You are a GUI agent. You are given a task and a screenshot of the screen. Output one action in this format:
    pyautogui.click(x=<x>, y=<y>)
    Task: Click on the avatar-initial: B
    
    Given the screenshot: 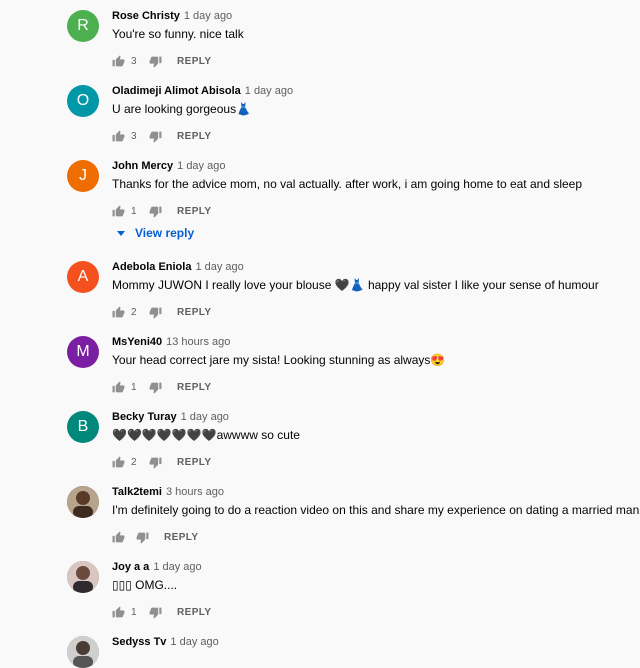 What is the action you would take?
    pyautogui.click(x=83, y=426)
    